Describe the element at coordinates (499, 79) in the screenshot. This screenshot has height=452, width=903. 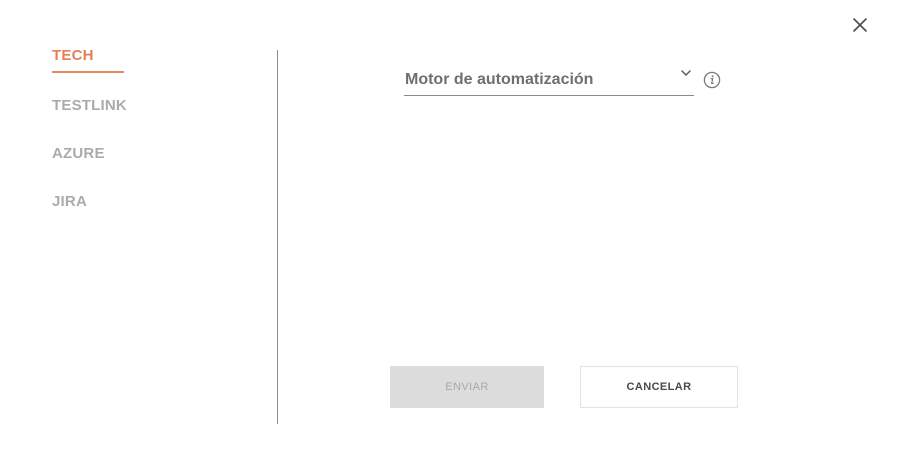
I see `automation-engine-label: Motor de automatización` at that location.